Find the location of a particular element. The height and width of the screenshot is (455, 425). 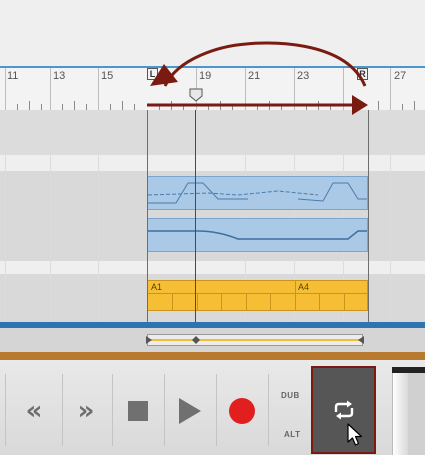

dub-button: DUB is located at coordinates (290, 395).